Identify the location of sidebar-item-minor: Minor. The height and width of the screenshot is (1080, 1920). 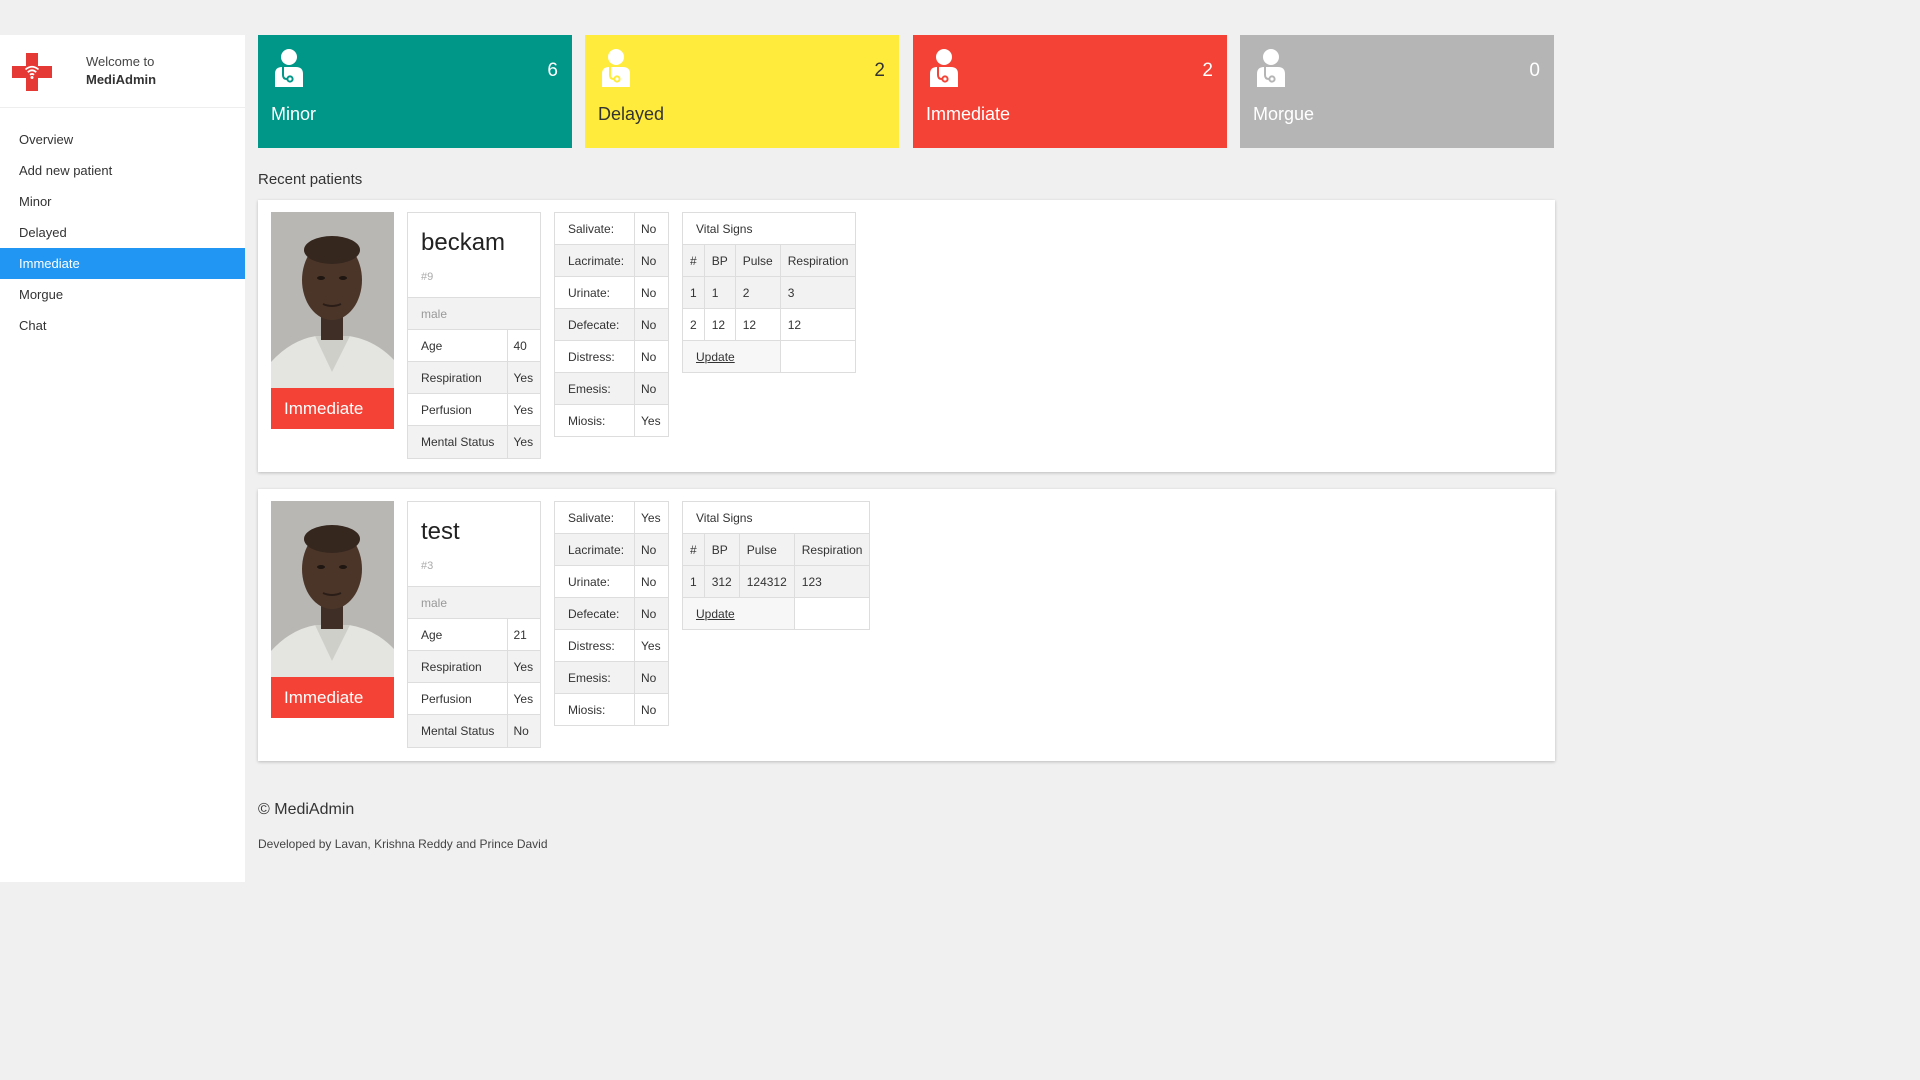
(122, 201).